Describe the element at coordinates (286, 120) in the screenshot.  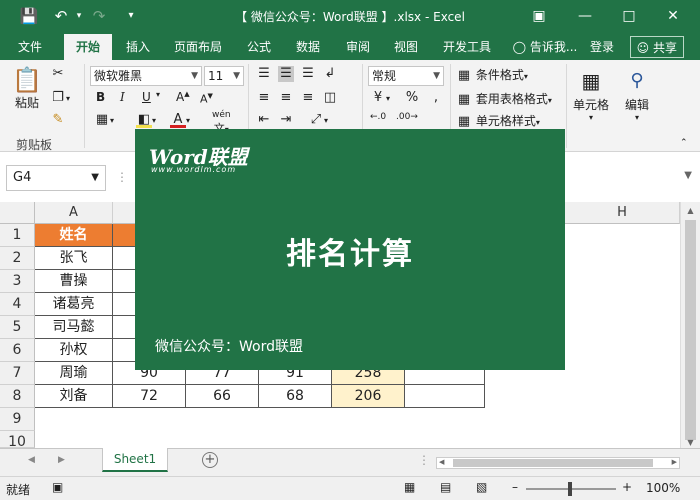
I see `increase-indent-icon: ⇥` at that location.